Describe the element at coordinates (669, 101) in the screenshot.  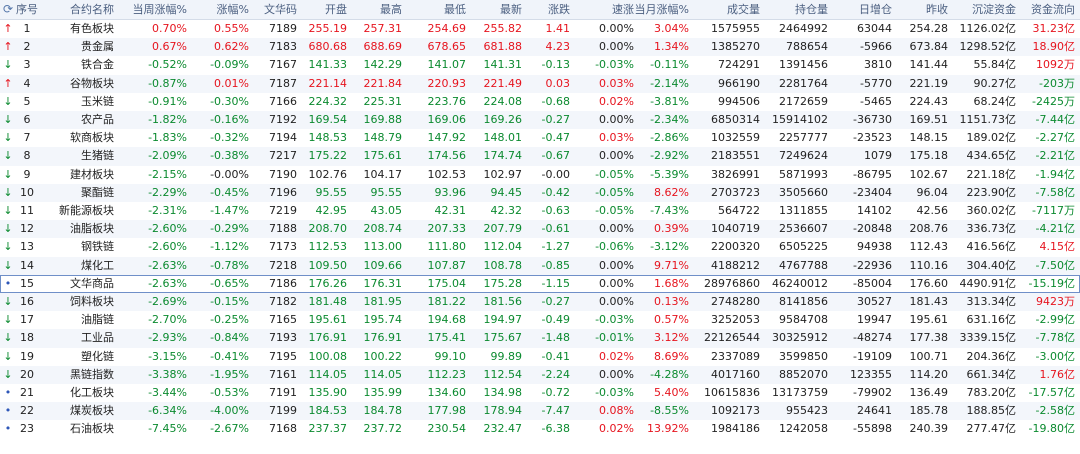
I see `month-change: -3.81%` at that location.